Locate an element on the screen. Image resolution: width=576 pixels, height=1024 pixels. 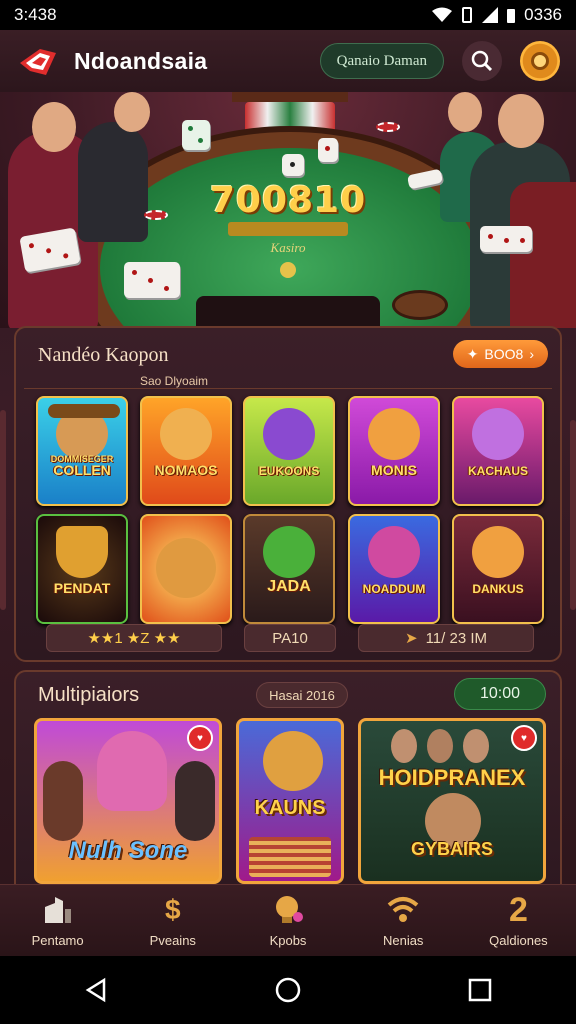
game-title: NOMAOS is located at coordinates (186, 470).